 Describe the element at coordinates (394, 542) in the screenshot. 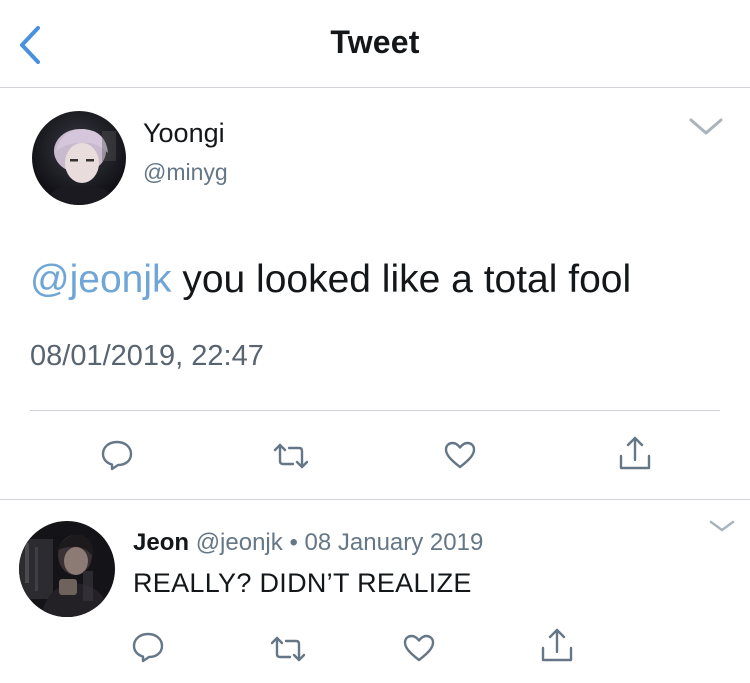

I see `reply-date: 08 January 2019` at that location.